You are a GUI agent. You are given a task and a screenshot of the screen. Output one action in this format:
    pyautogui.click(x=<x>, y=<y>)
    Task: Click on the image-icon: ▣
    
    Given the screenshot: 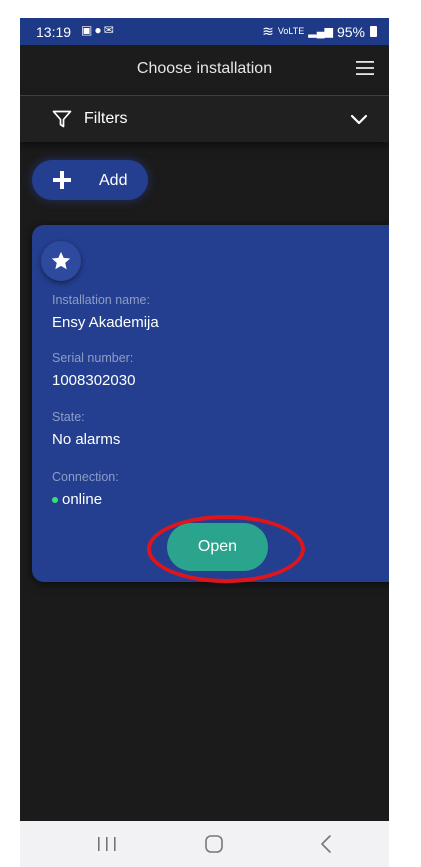 What is the action you would take?
    pyautogui.click(x=88, y=30)
    